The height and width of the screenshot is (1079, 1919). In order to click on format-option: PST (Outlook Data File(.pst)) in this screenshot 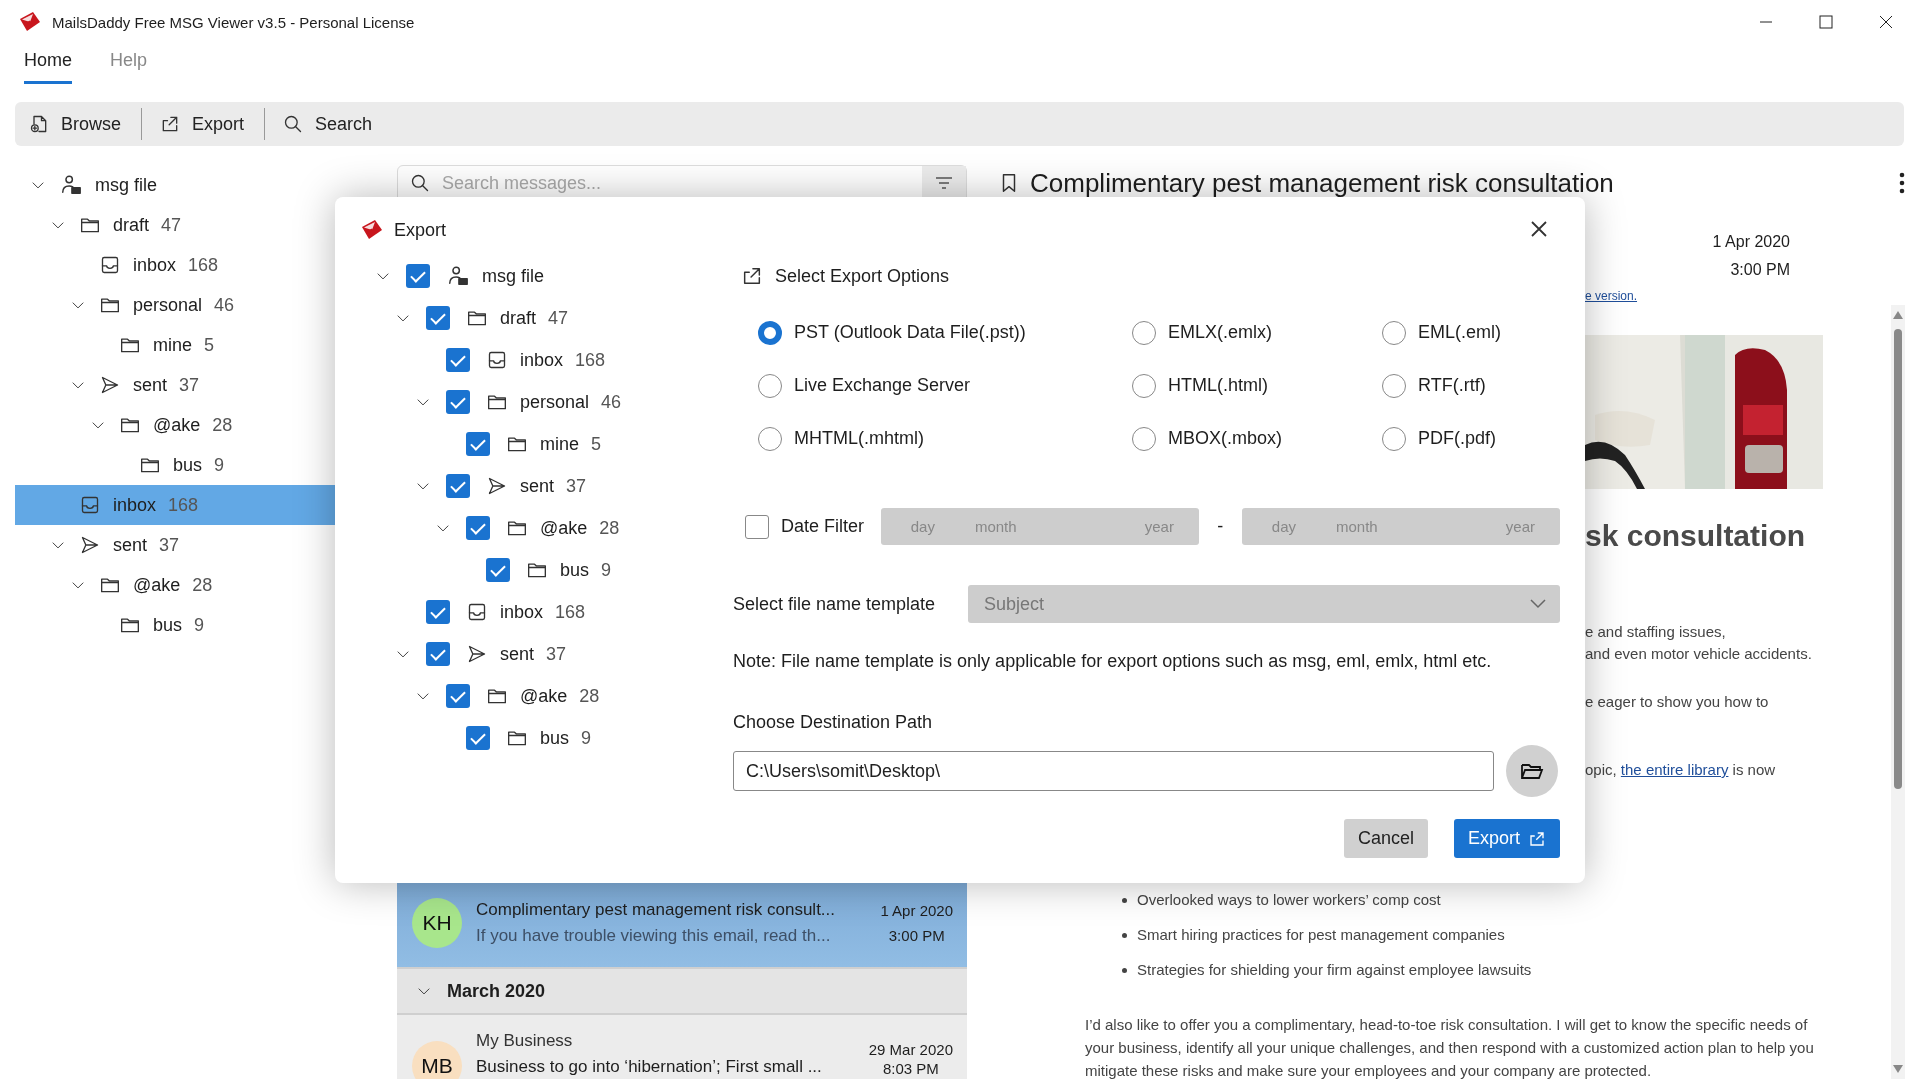, I will do `click(945, 332)`.